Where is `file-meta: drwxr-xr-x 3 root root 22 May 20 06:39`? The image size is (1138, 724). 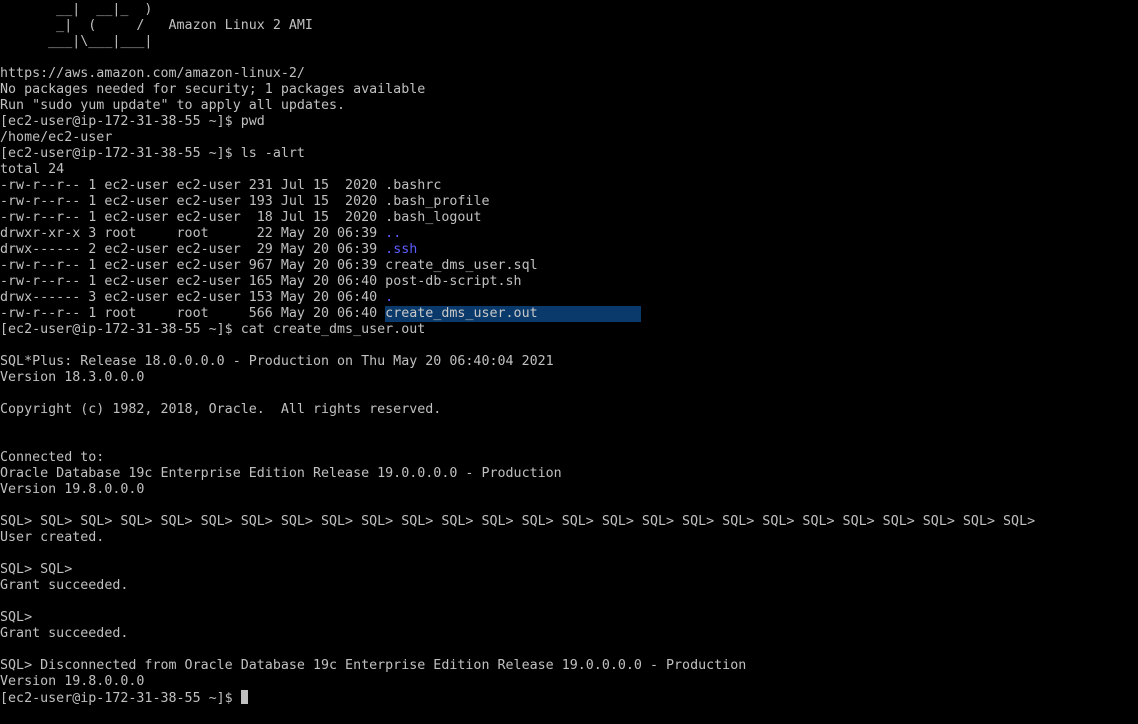 file-meta: drwxr-xr-x 3 root root 22 May 20 06:39 is located at coordinates (193, 233).